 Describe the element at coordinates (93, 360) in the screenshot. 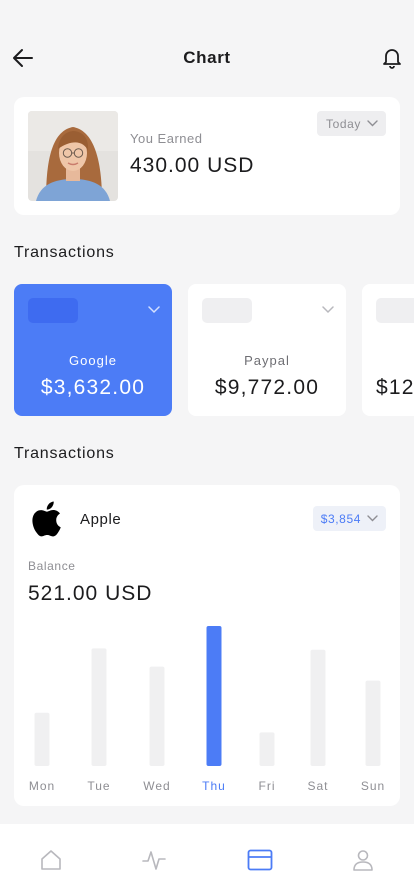

I see `transaction-name: Google` at that location.